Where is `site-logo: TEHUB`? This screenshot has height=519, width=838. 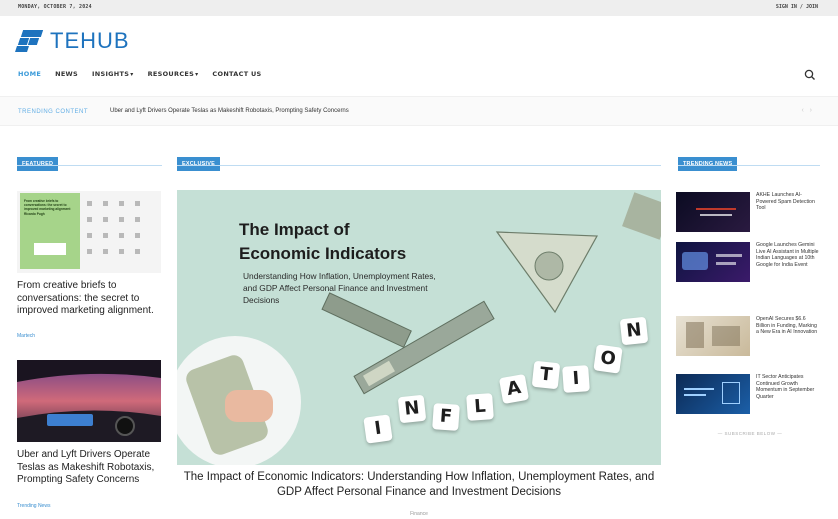
site-logo: TEHUB is located at coordinates (72, 41).